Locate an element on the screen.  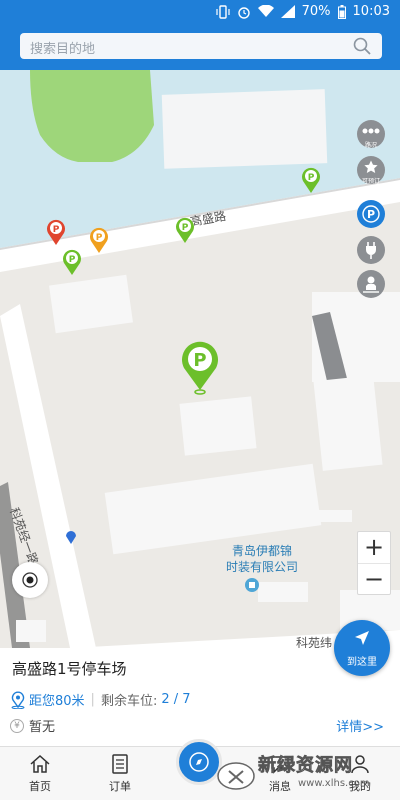
parking-filter-button: P is located at coordinates (371, 214).